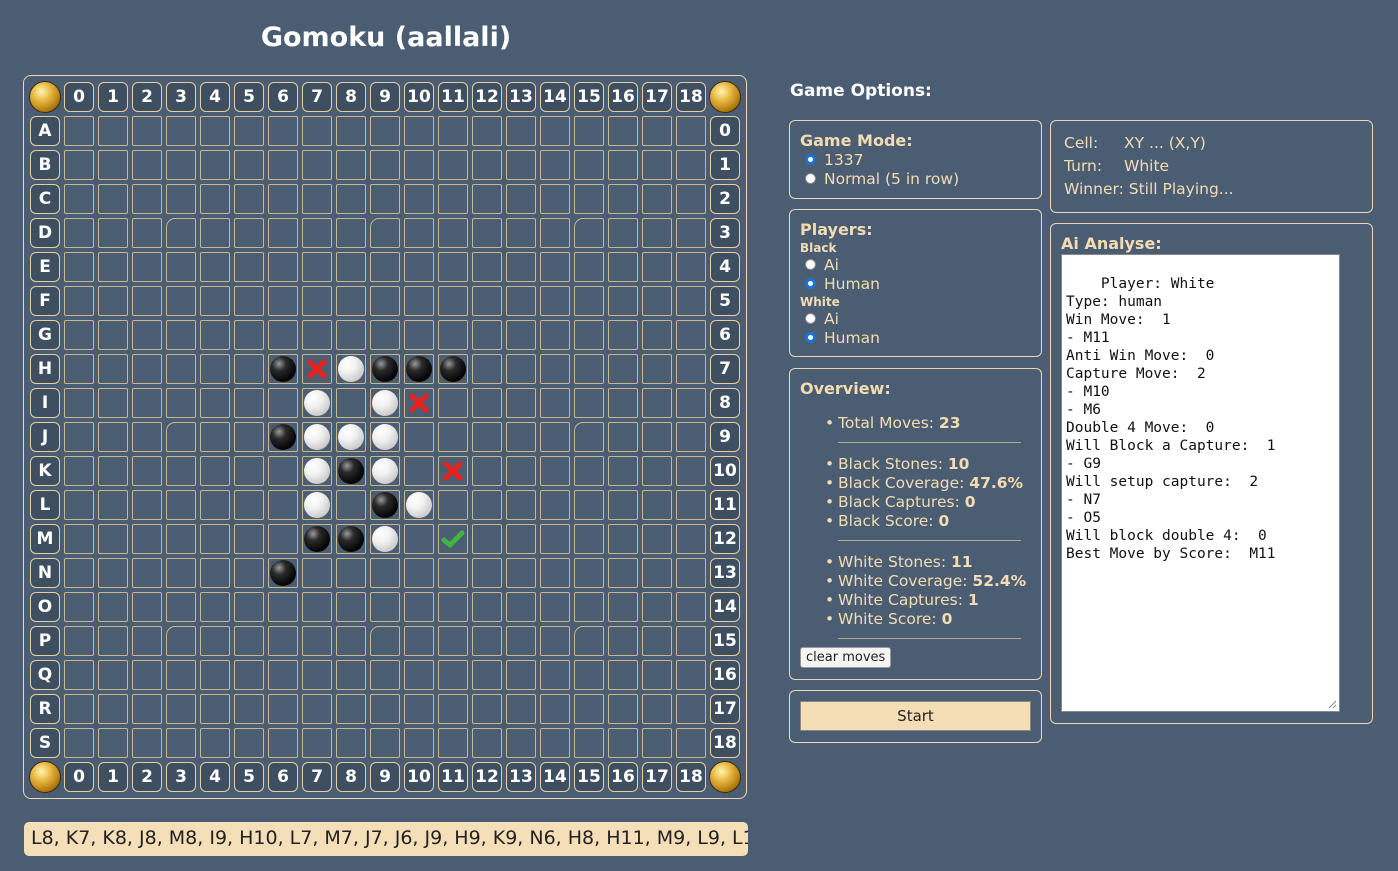  Describe the element at coordinates (810, 159) in the screenshot. I see `radio-selected-icon` at that location.